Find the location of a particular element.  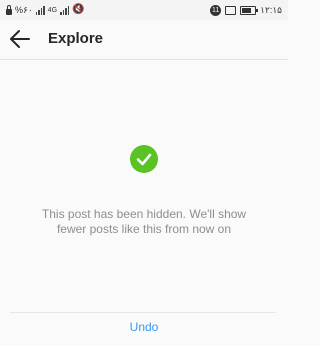

lock-icon is located at coordinates (9, 10).